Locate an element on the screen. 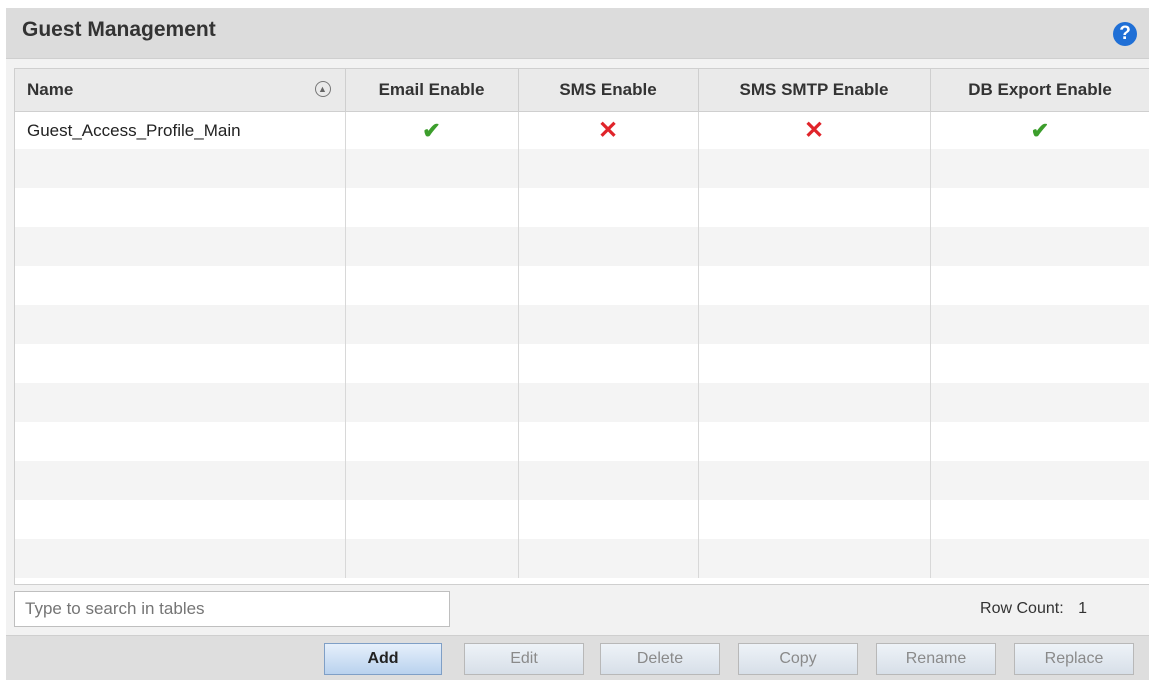 This screenshot has height=680, width=1149. column-header-sms-enable: SMS Enable is located at coordinates (608, 90).